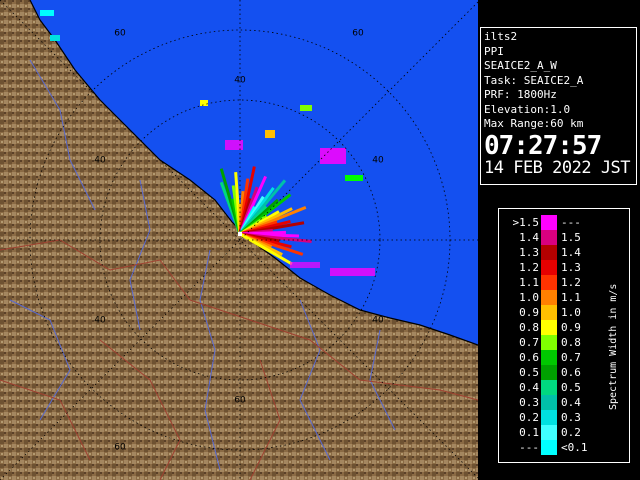  Describe the element at coordinates (571, 252) in the screenshot. I see `legend-upper-bound: 1.4` at that location.